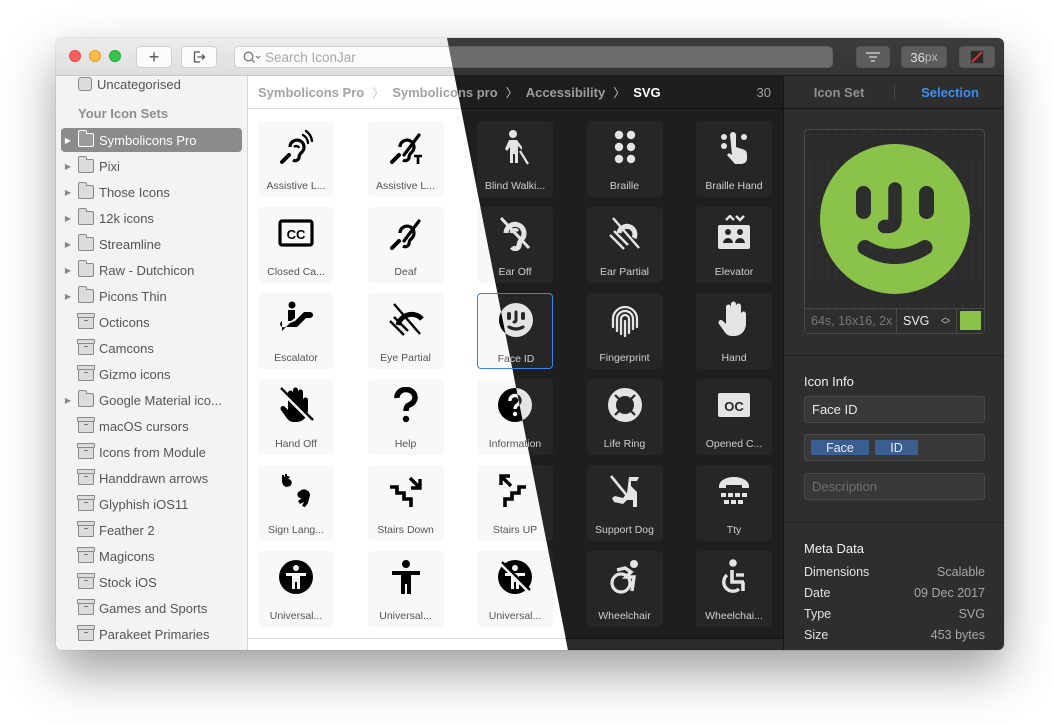  I want to click on icon-tile: Braille, so click(624, 159).